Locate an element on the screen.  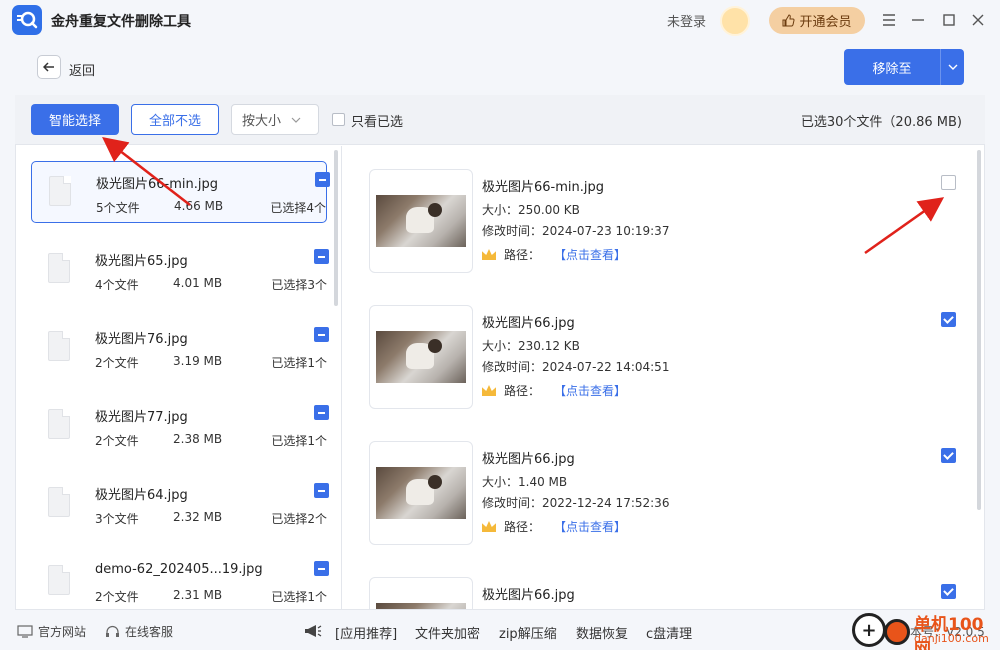
deselect-all-button: 全部不选 is located at coordinates (175, 119).